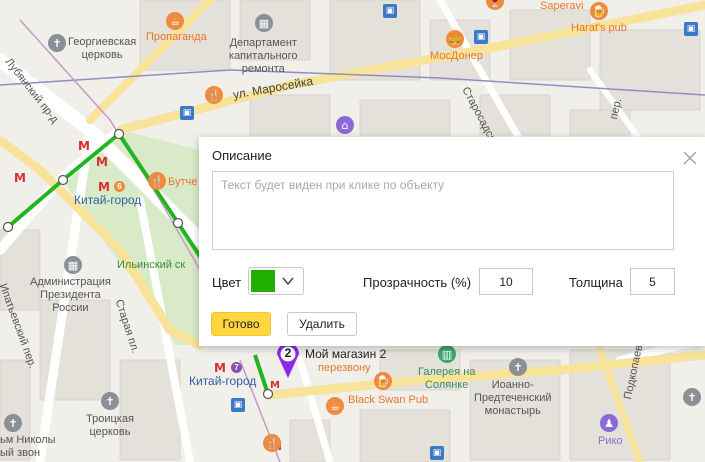  I want to click on poi-saperavi: Saperavi, so click(561, 6).